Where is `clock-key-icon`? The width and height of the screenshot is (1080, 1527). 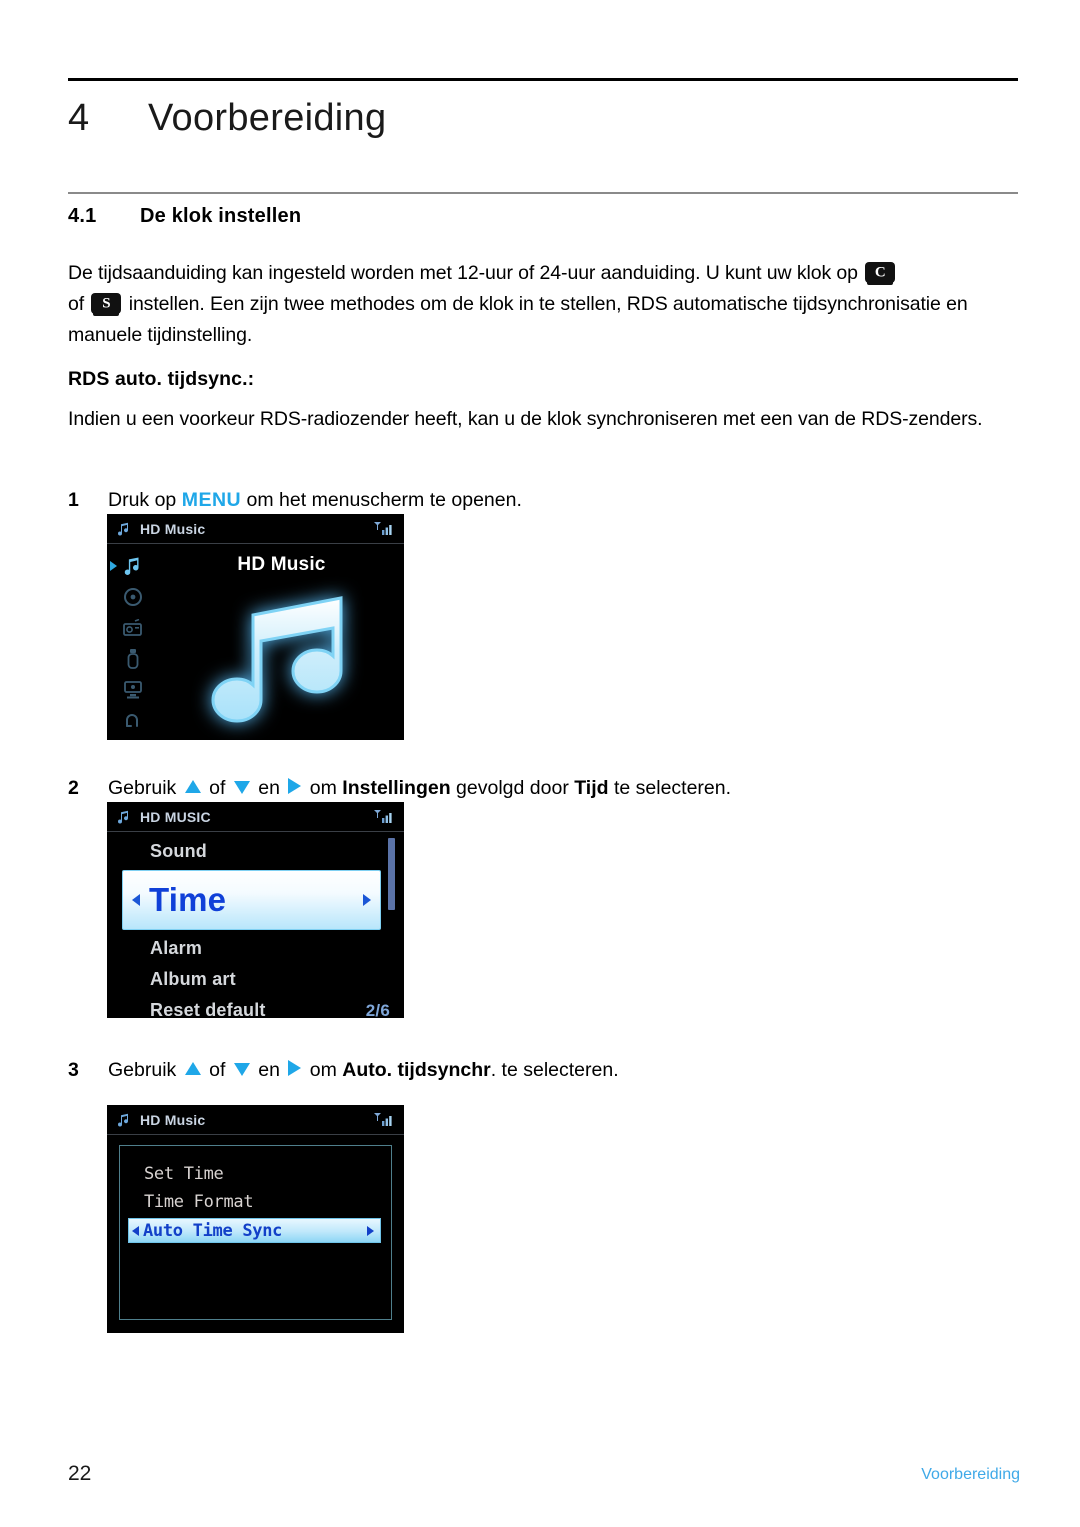
clock-key-icon is located at coordinates (880, 272).